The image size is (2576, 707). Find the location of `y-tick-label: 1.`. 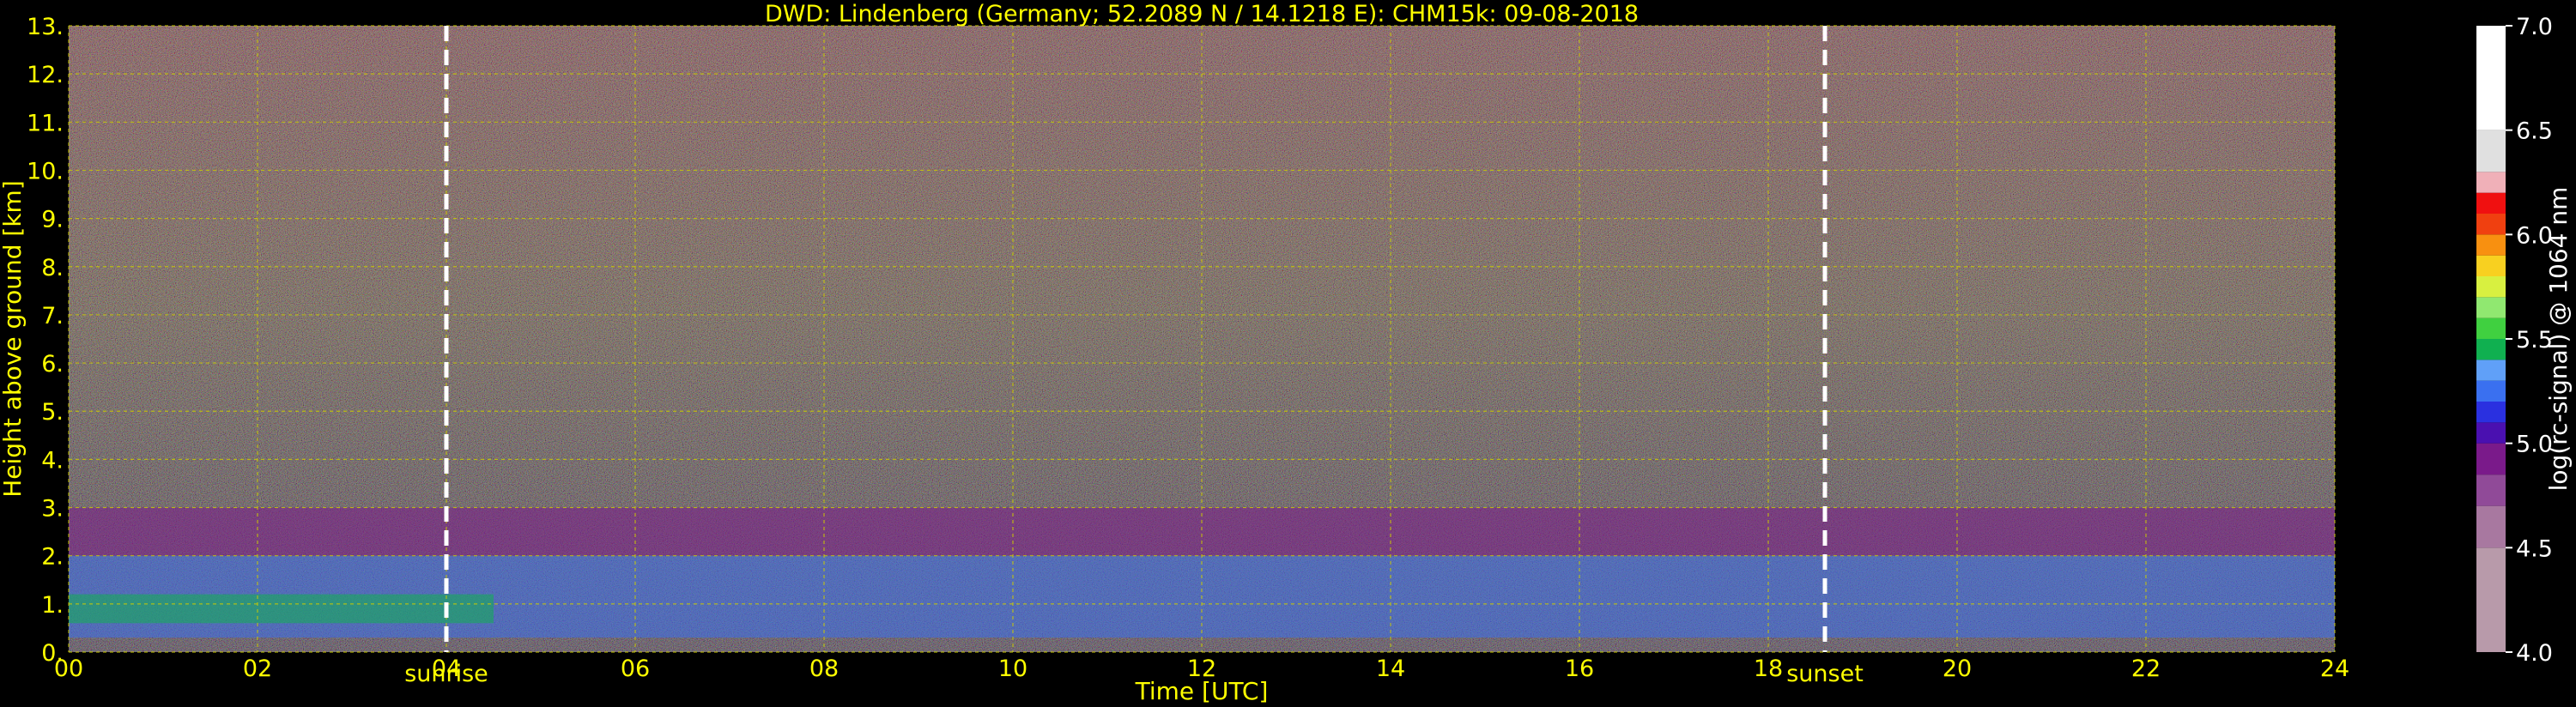

y-tick-label: 1. is located at coordinates (52, 606).